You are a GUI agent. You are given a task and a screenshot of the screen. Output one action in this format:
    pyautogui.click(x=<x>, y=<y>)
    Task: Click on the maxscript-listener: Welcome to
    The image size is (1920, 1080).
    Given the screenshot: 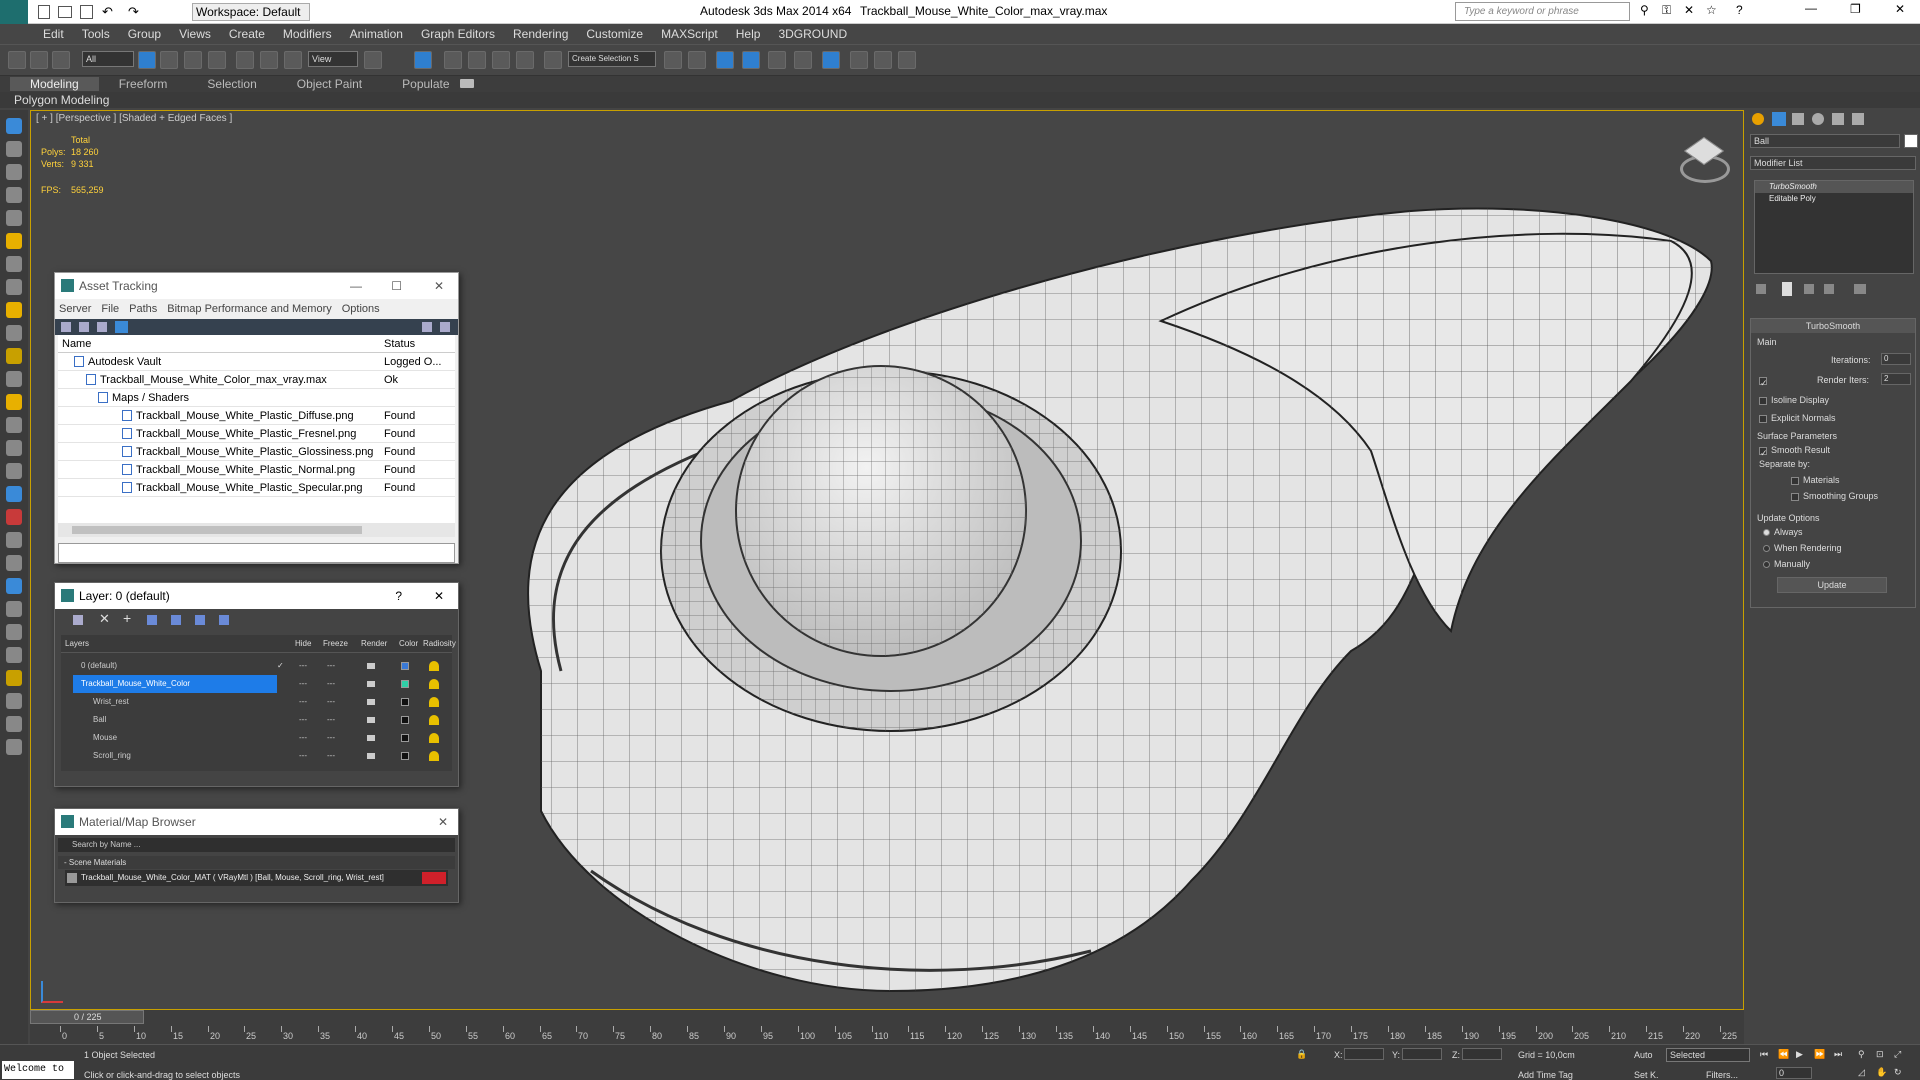 What is the action you would take?
    pyautogui.click(x=38, y=1070)
    